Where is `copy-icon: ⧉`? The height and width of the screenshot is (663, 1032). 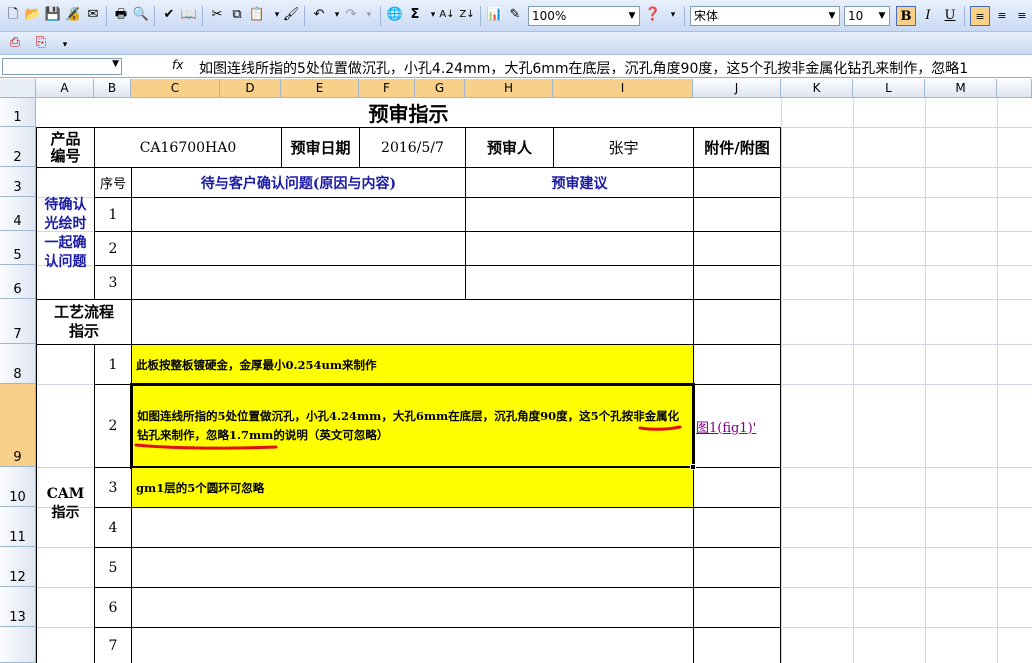
copy-icon: ⧉ is located at coordinates (237, 15).